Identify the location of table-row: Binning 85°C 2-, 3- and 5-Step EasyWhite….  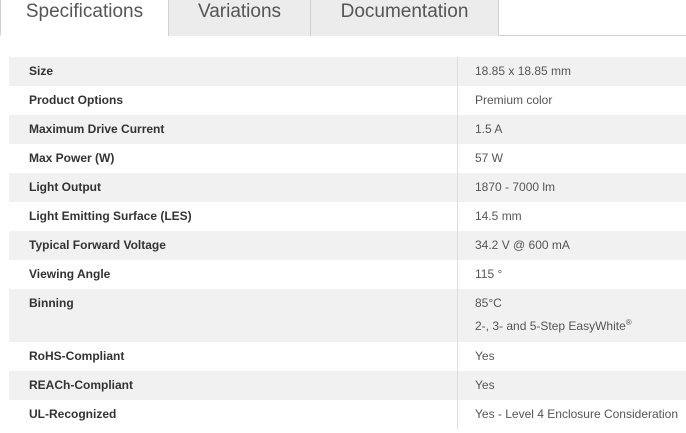
(347, 315).